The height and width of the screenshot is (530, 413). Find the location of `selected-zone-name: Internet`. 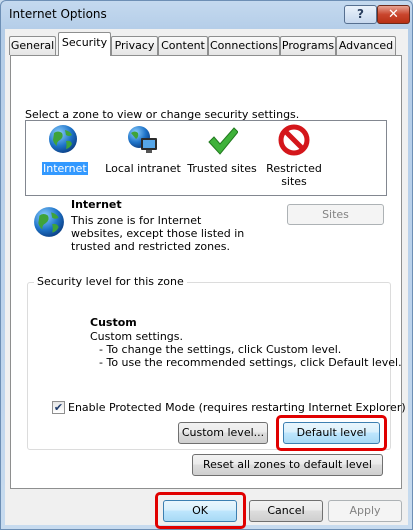

selected-zone-name: Internet is located at coordinates (96, 204).